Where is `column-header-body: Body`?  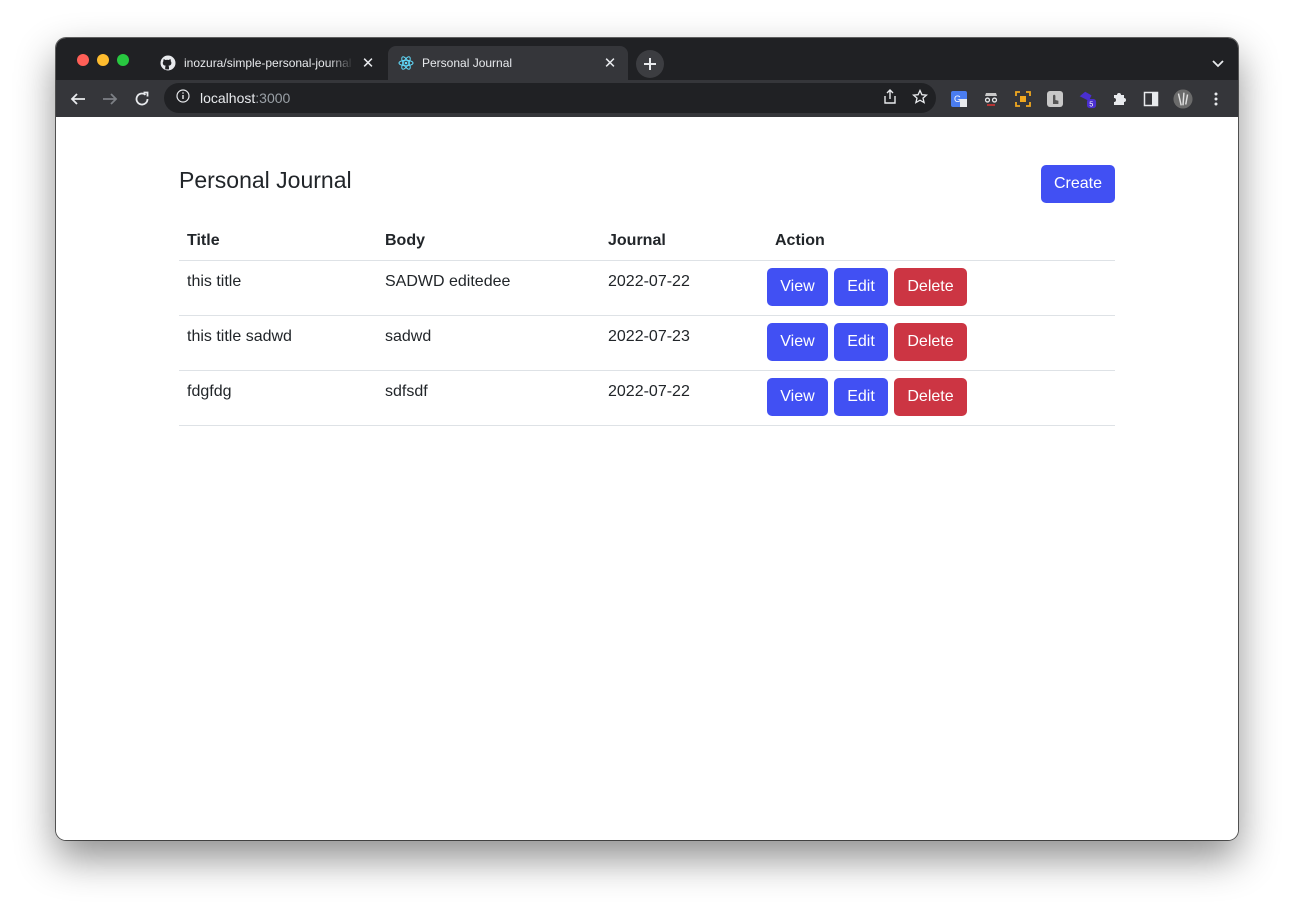 column-header-body: Body is located at coordinates (488, 241).